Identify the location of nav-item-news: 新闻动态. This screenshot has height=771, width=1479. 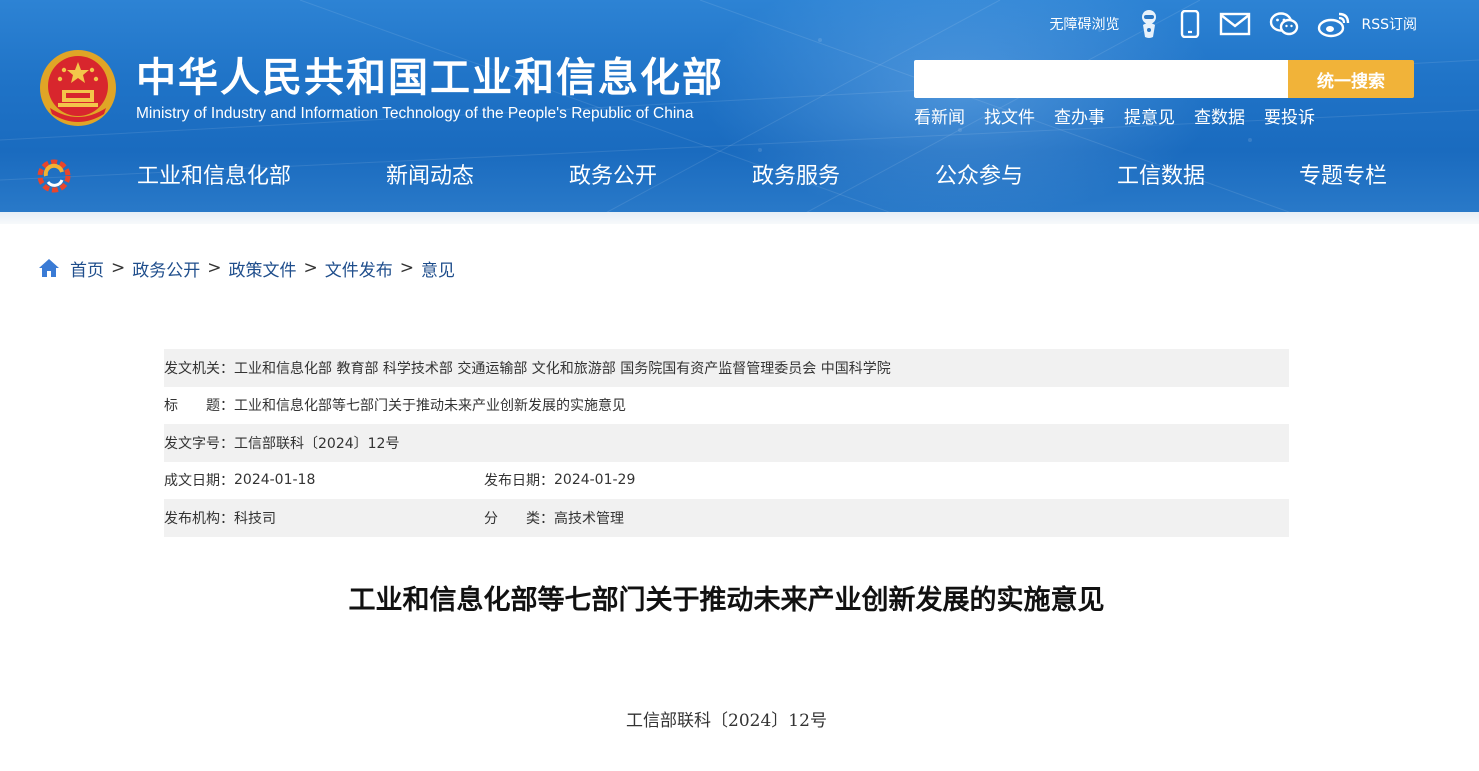
(430, 177).